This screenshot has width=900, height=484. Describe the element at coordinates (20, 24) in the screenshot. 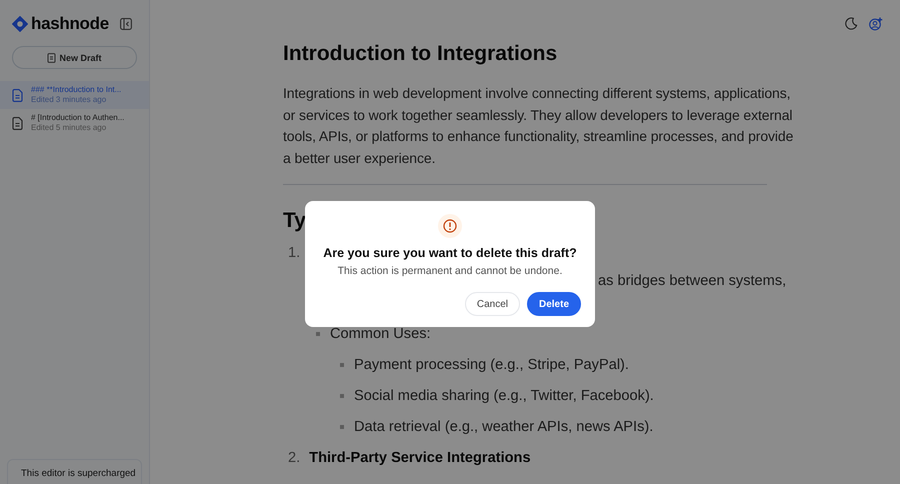

I see `logo-icon` at that location.